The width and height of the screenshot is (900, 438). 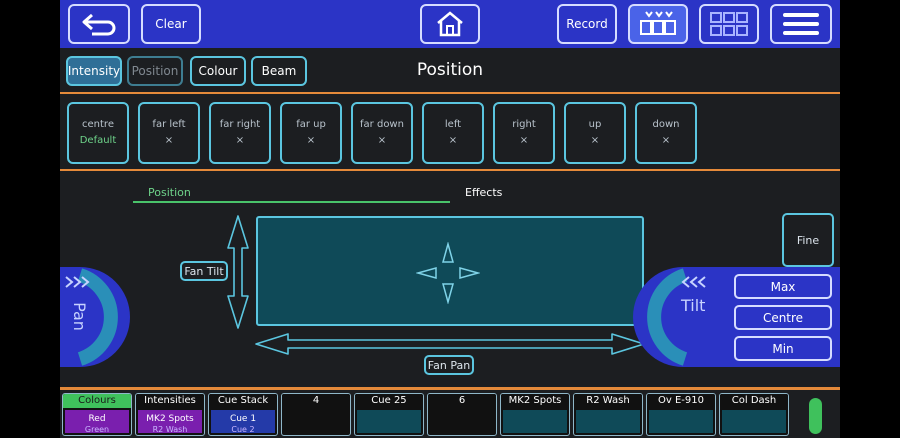 I want to click on preset-label: centre, so click(x=98, y=124).